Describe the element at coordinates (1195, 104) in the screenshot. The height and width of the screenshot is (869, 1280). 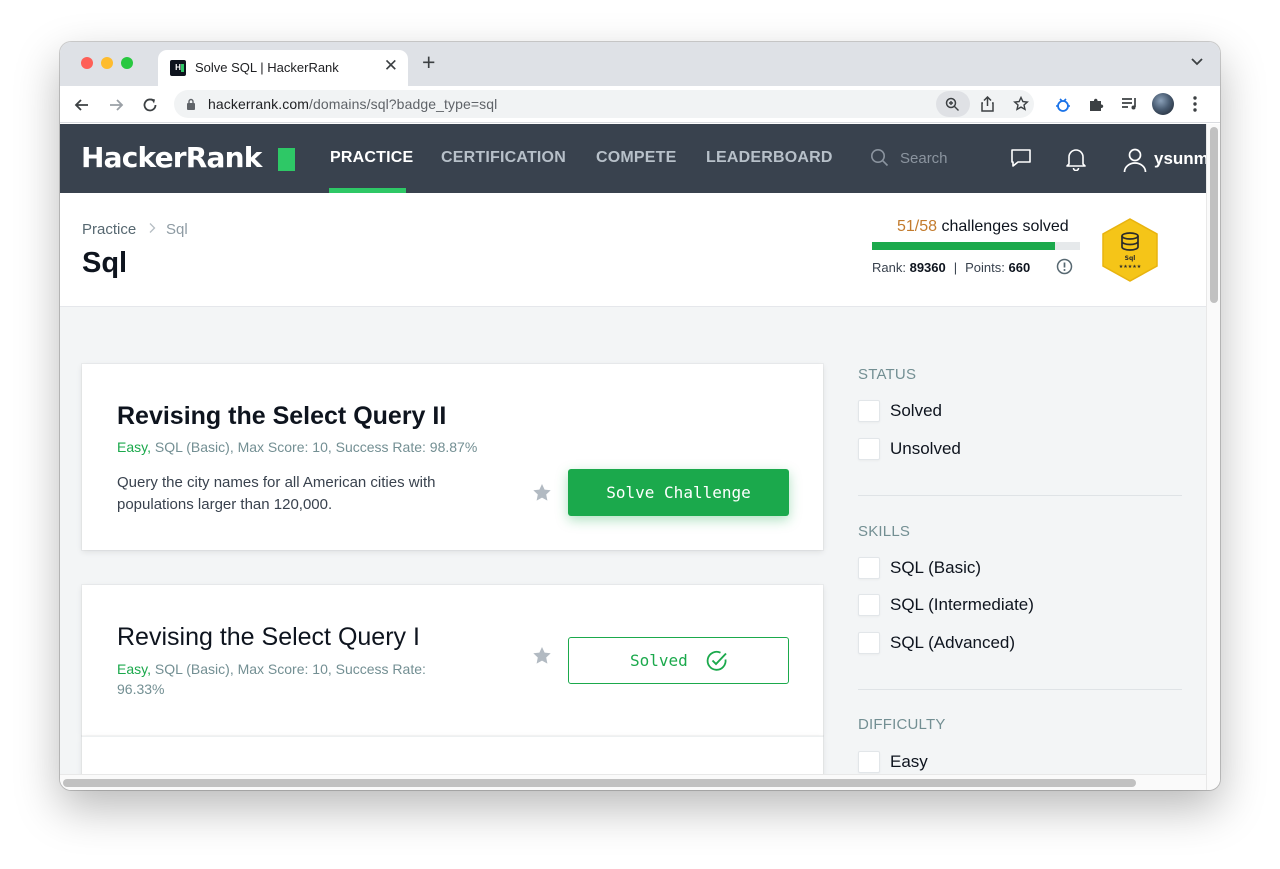
I see `more-options-icon` at that location.